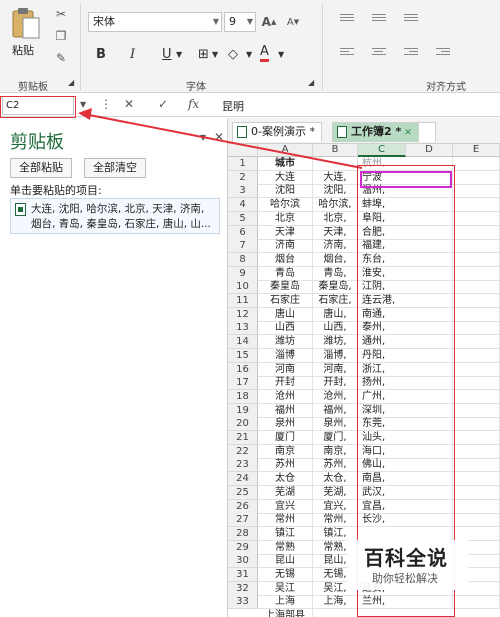  What do you see at coordinates (335, 438) in the screenshot?
I see `cell-b: 厦门,` at bounding box center [335, 438].